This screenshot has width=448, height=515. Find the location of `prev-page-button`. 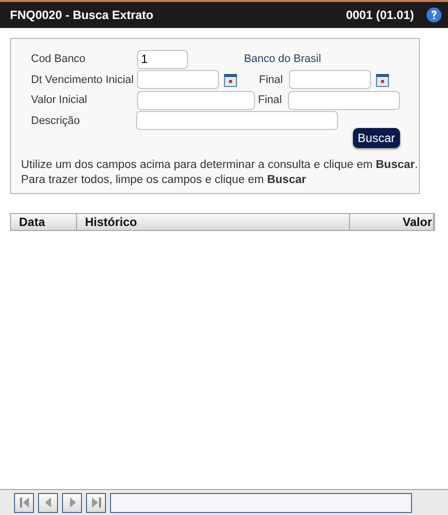

prev-page-button is located at coordinates (48, 502).